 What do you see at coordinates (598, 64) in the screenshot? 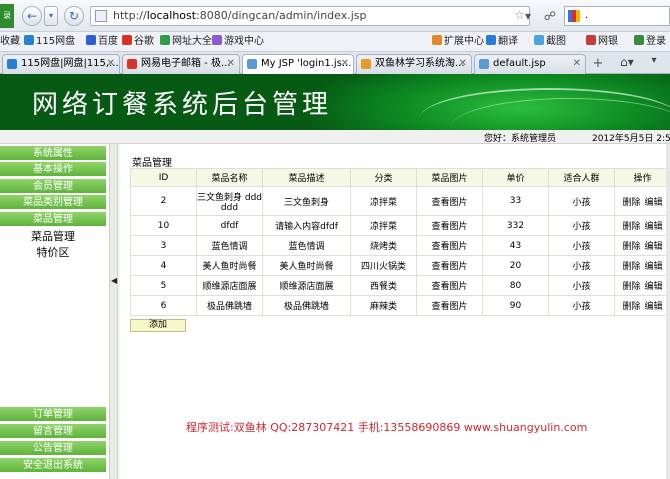
I see `new-tab-icon: +` at bounding box center [598, 64].